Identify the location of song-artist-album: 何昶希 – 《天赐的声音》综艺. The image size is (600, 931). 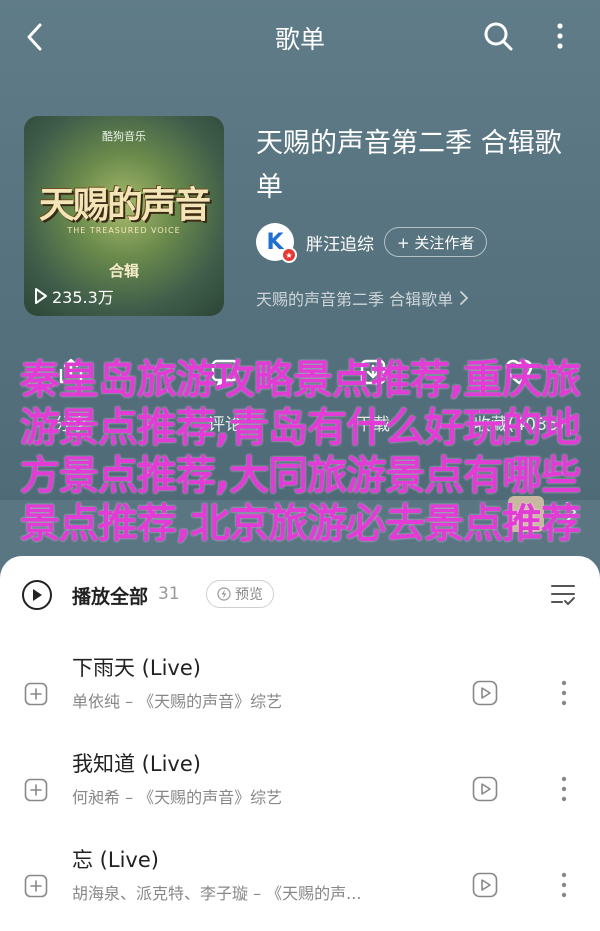
(177, 797).